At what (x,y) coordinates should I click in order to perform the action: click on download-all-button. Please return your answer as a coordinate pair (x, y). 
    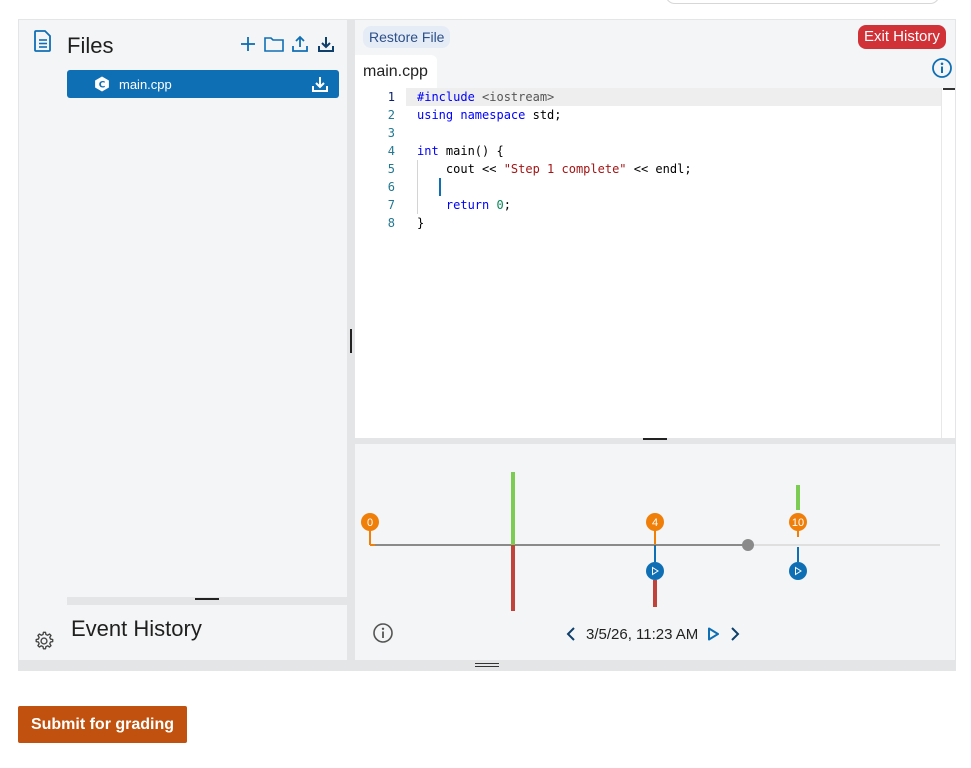
    Looking at the image, I should click on (326, 44).